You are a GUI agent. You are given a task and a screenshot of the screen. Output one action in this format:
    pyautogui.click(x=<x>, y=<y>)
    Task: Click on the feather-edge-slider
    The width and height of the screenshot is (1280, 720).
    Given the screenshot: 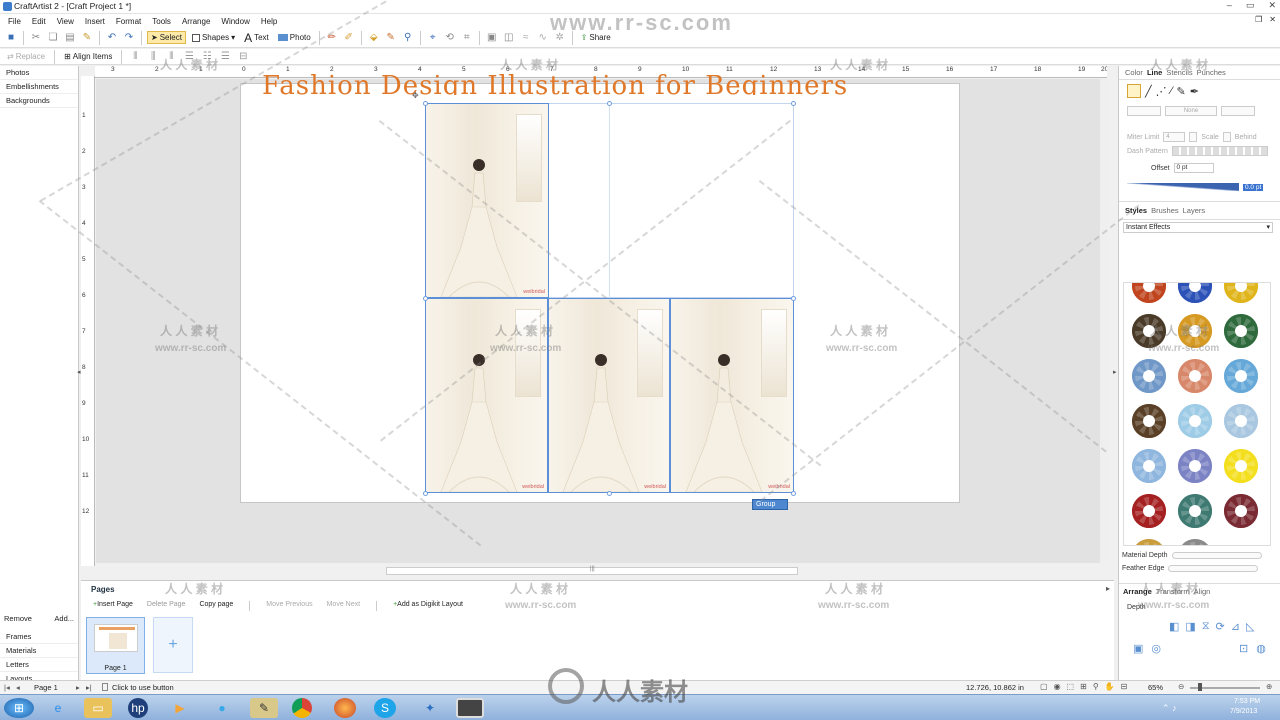 What is the action you would take?
    pyautogui.click(x=1213, y=568)
    